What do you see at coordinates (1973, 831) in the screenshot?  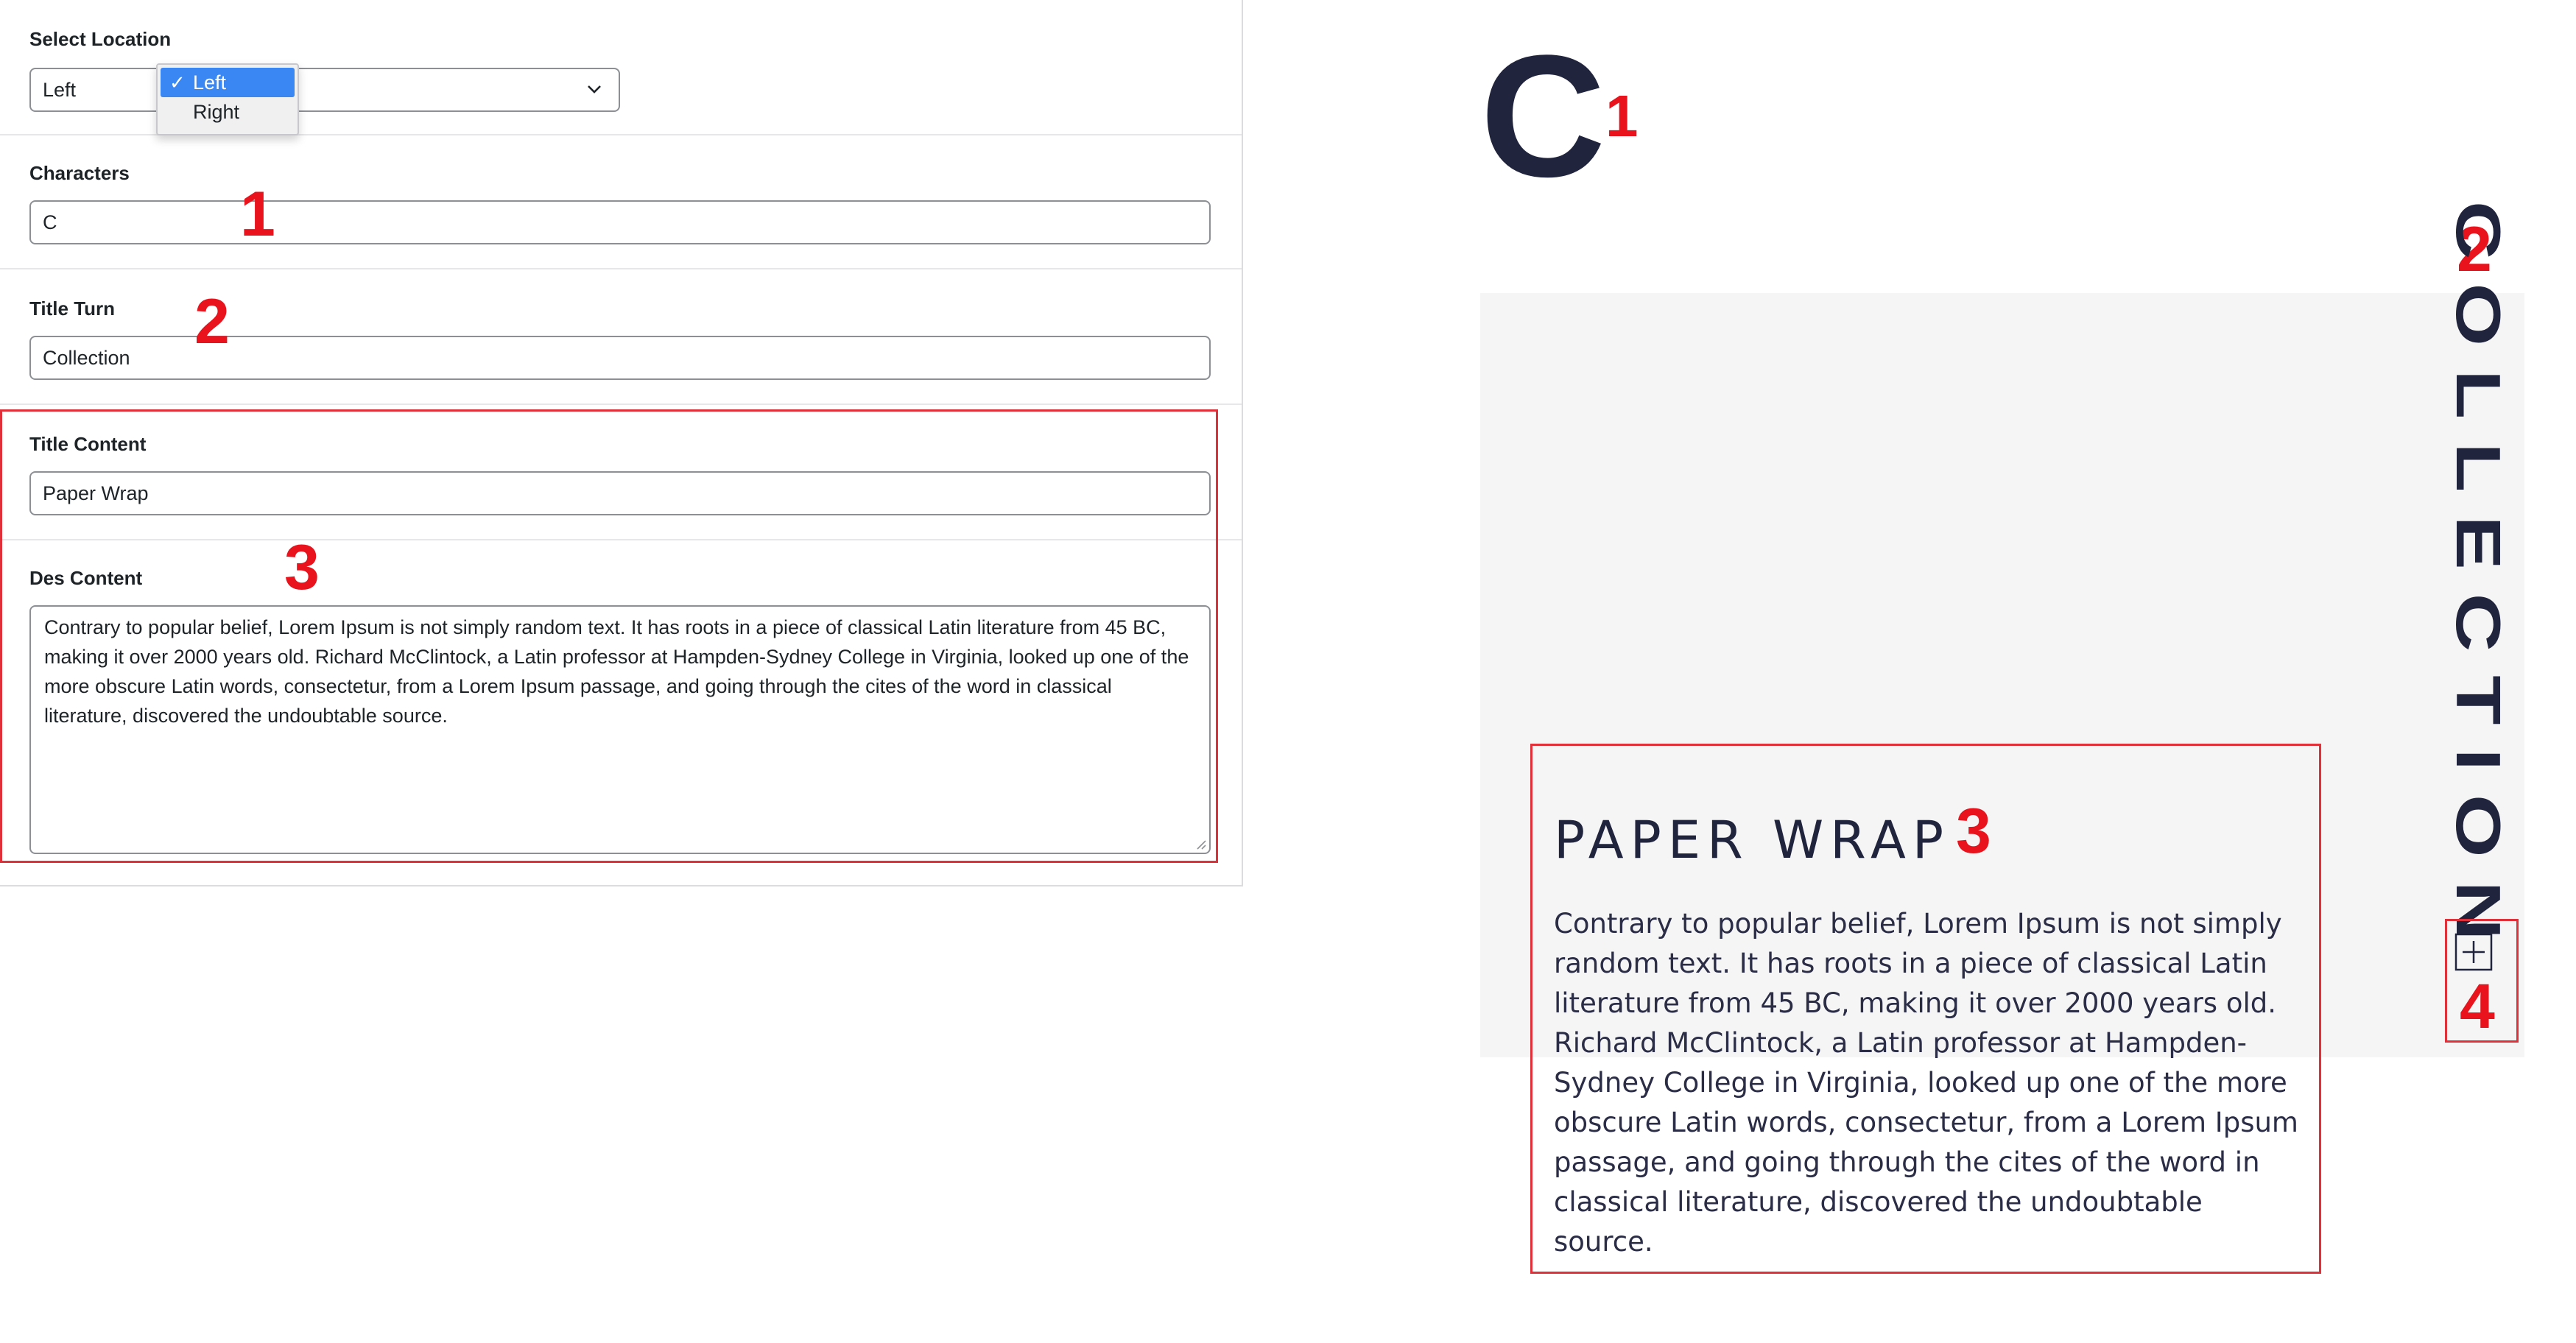 I see `preview-annotation-3: 3` at bounding box center [1973, 831].